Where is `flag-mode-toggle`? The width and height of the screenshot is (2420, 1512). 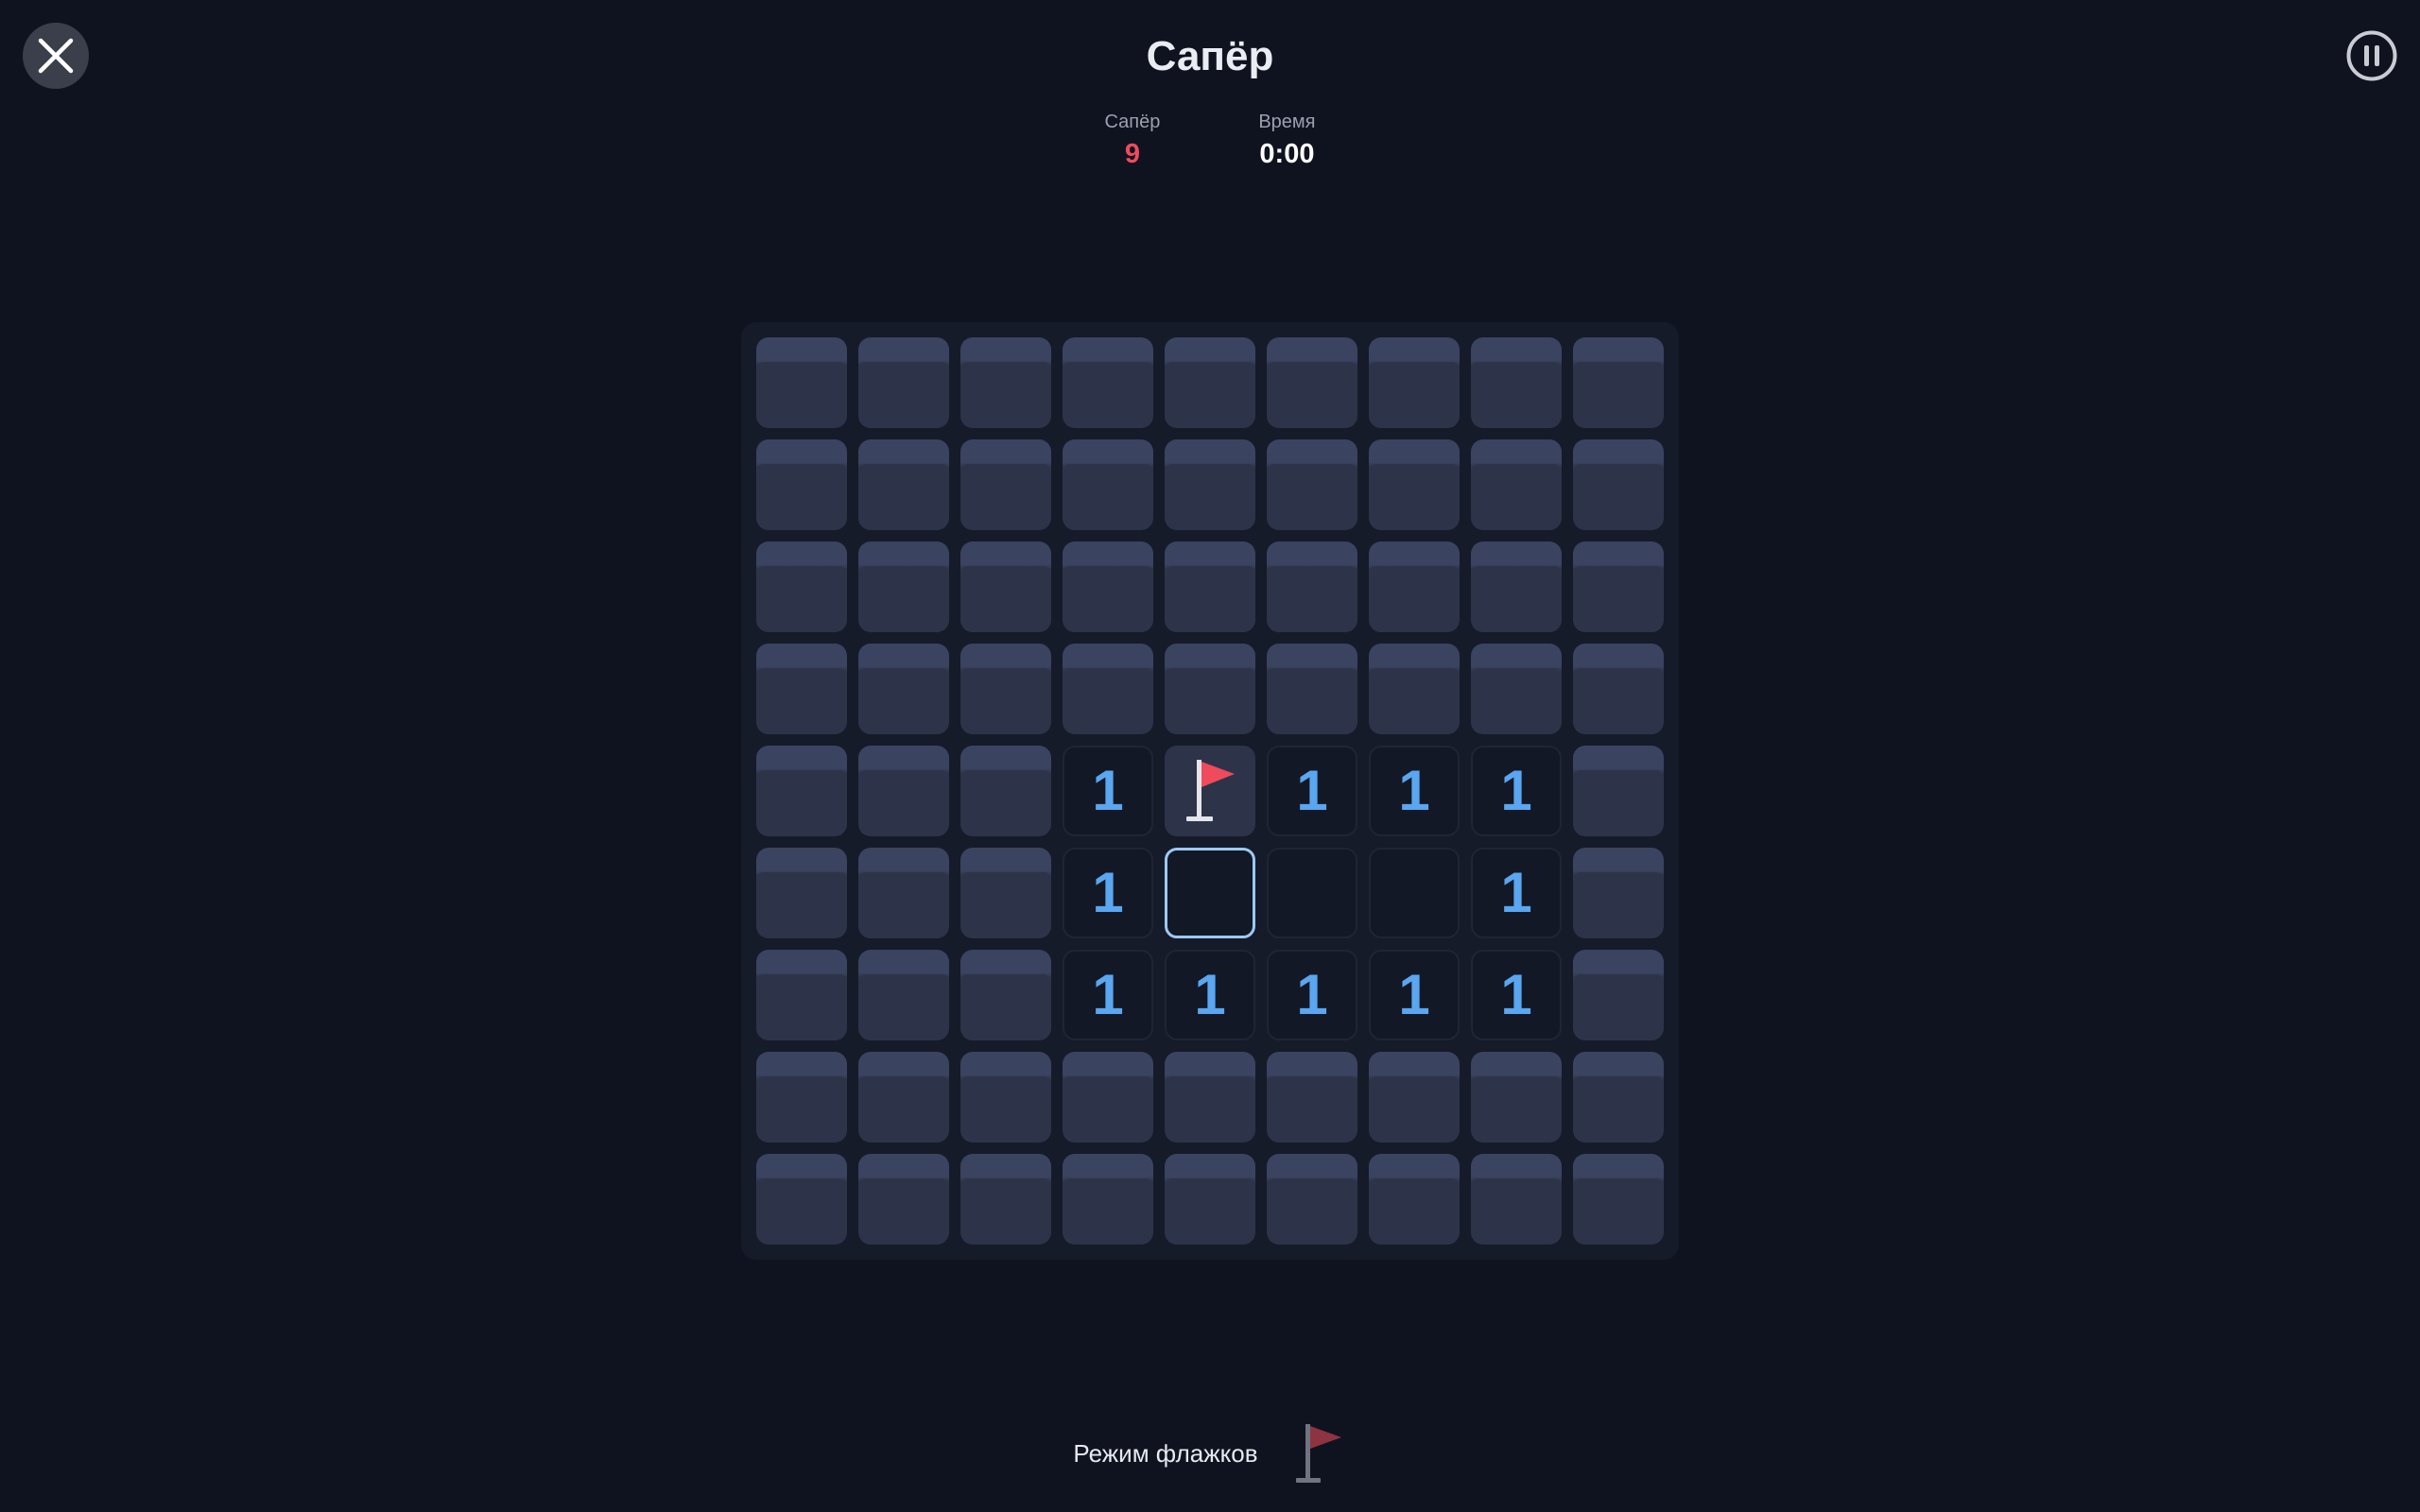 flag-mode-toggle is located at coordinates (1318, 1453).